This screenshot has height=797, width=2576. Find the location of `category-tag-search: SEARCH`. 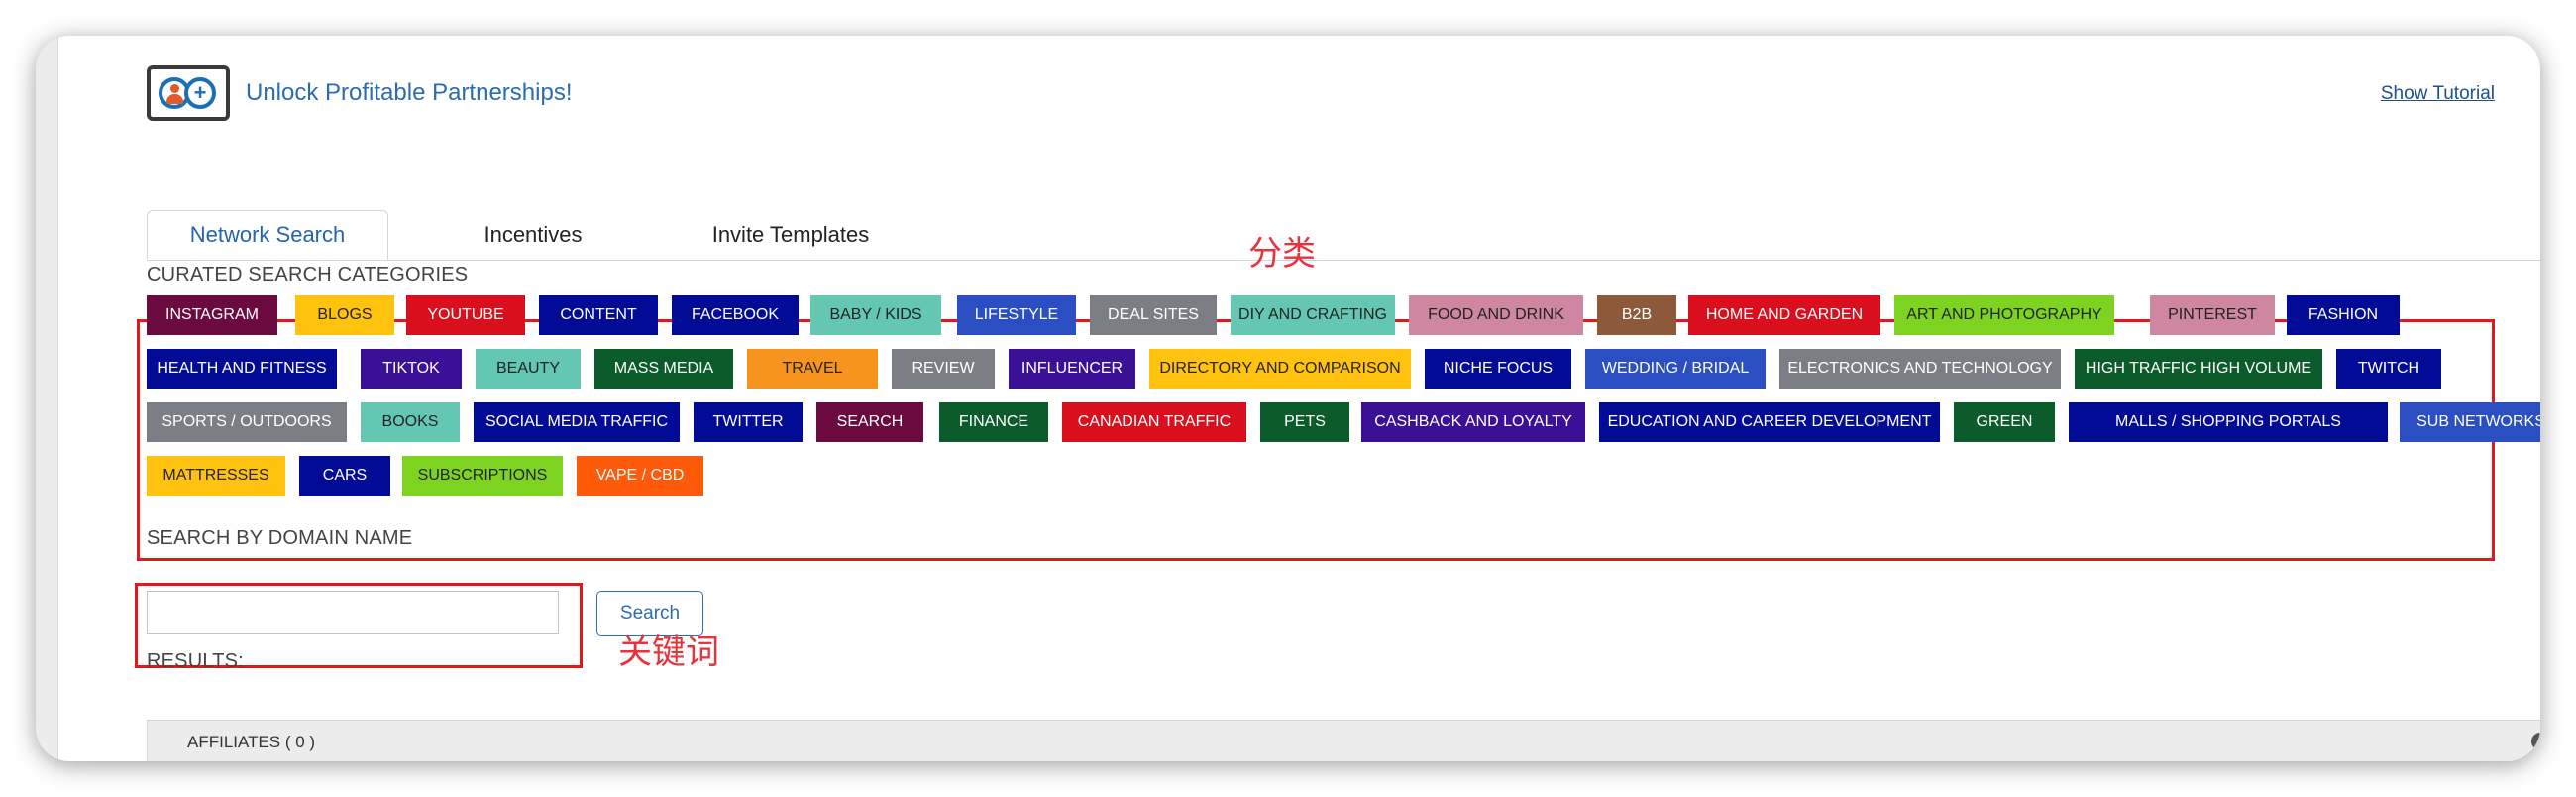

category-tag-search: SEARCH is located at coordinates (869, 422).